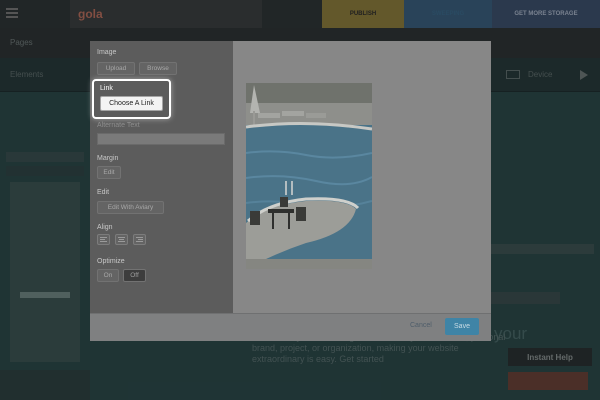  I want to click on optimize-off-button: Off, so click(134, 275).